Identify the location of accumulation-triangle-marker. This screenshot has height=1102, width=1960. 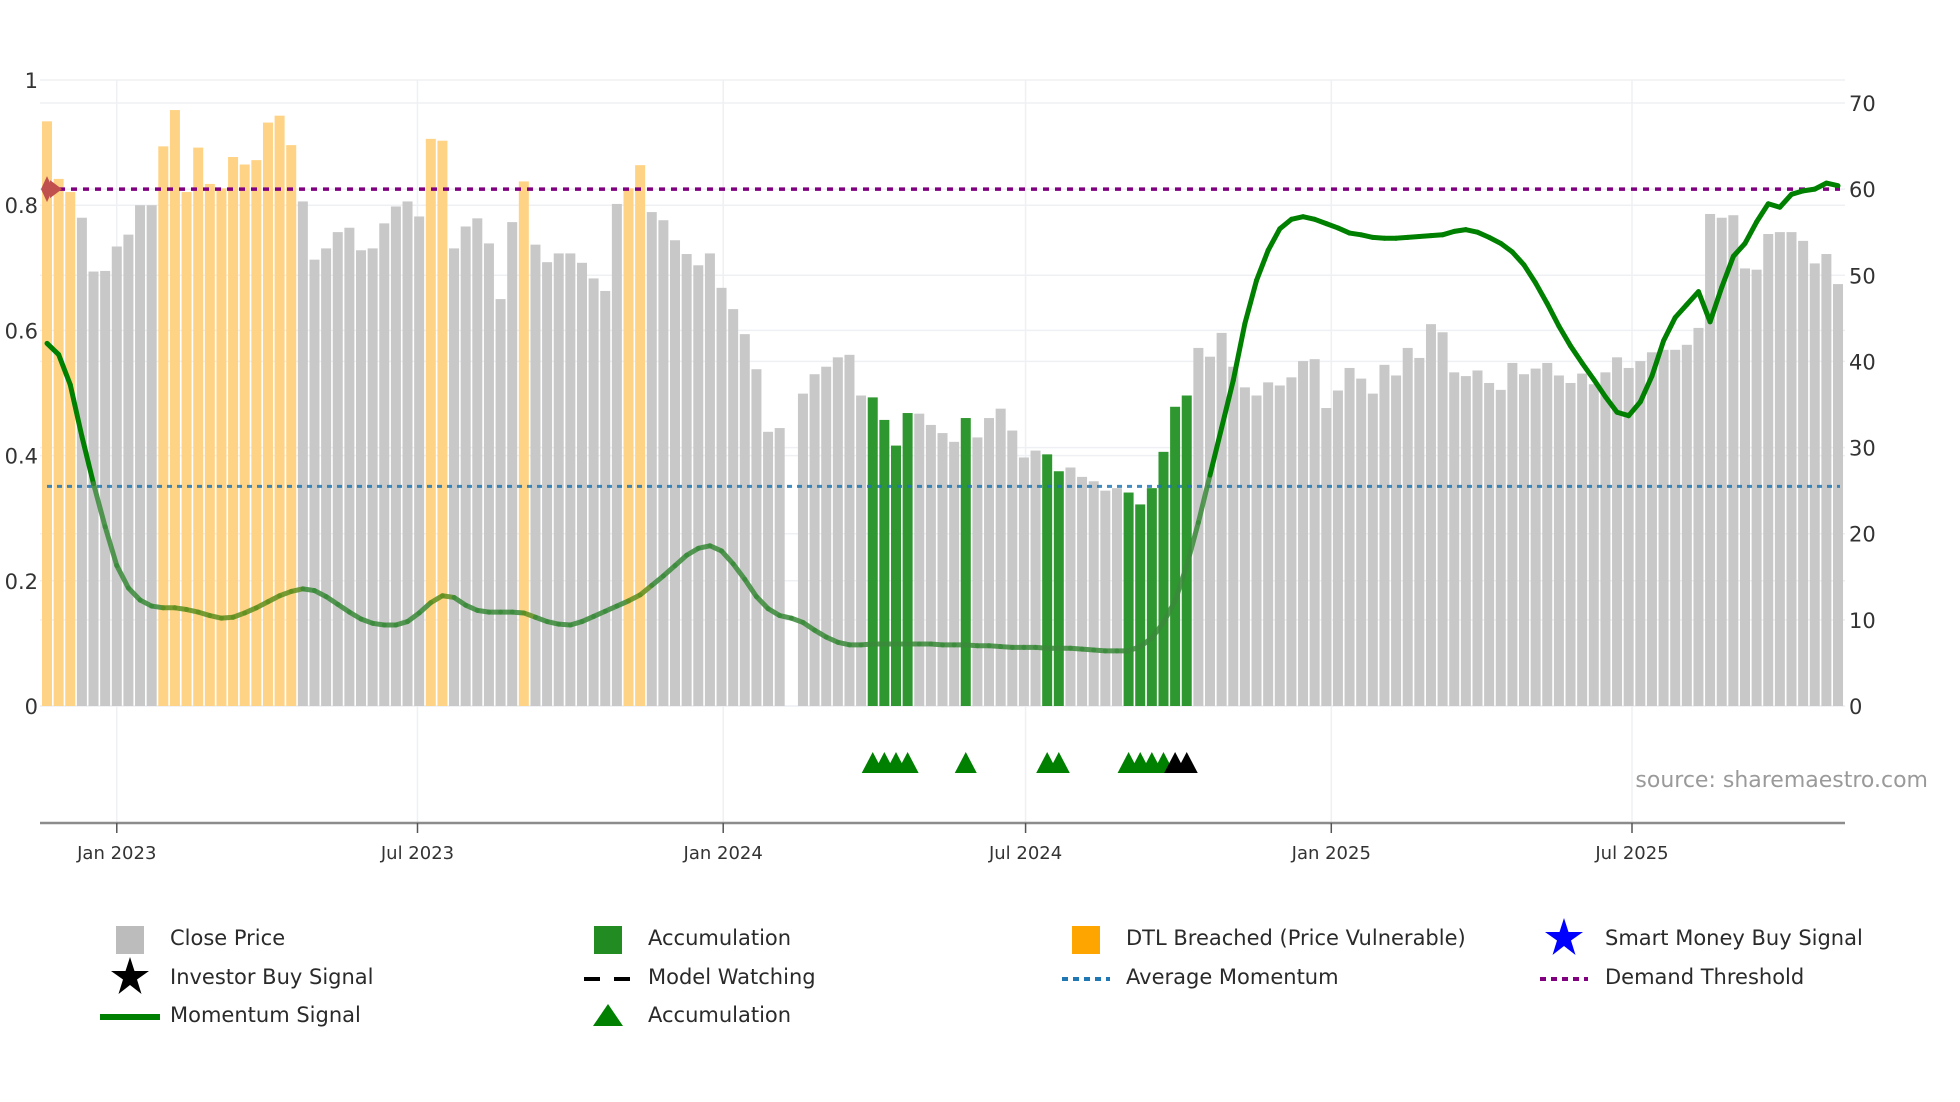
(965, 762).